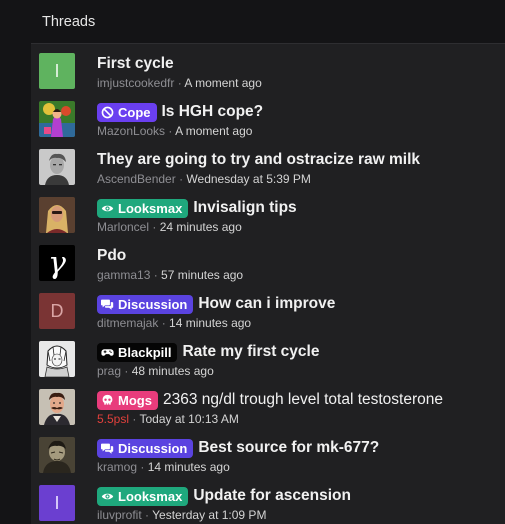 The height and width of the screenshot is (524, 505). I want to click on thread-author-link: AscendBender, so click(136, 179).